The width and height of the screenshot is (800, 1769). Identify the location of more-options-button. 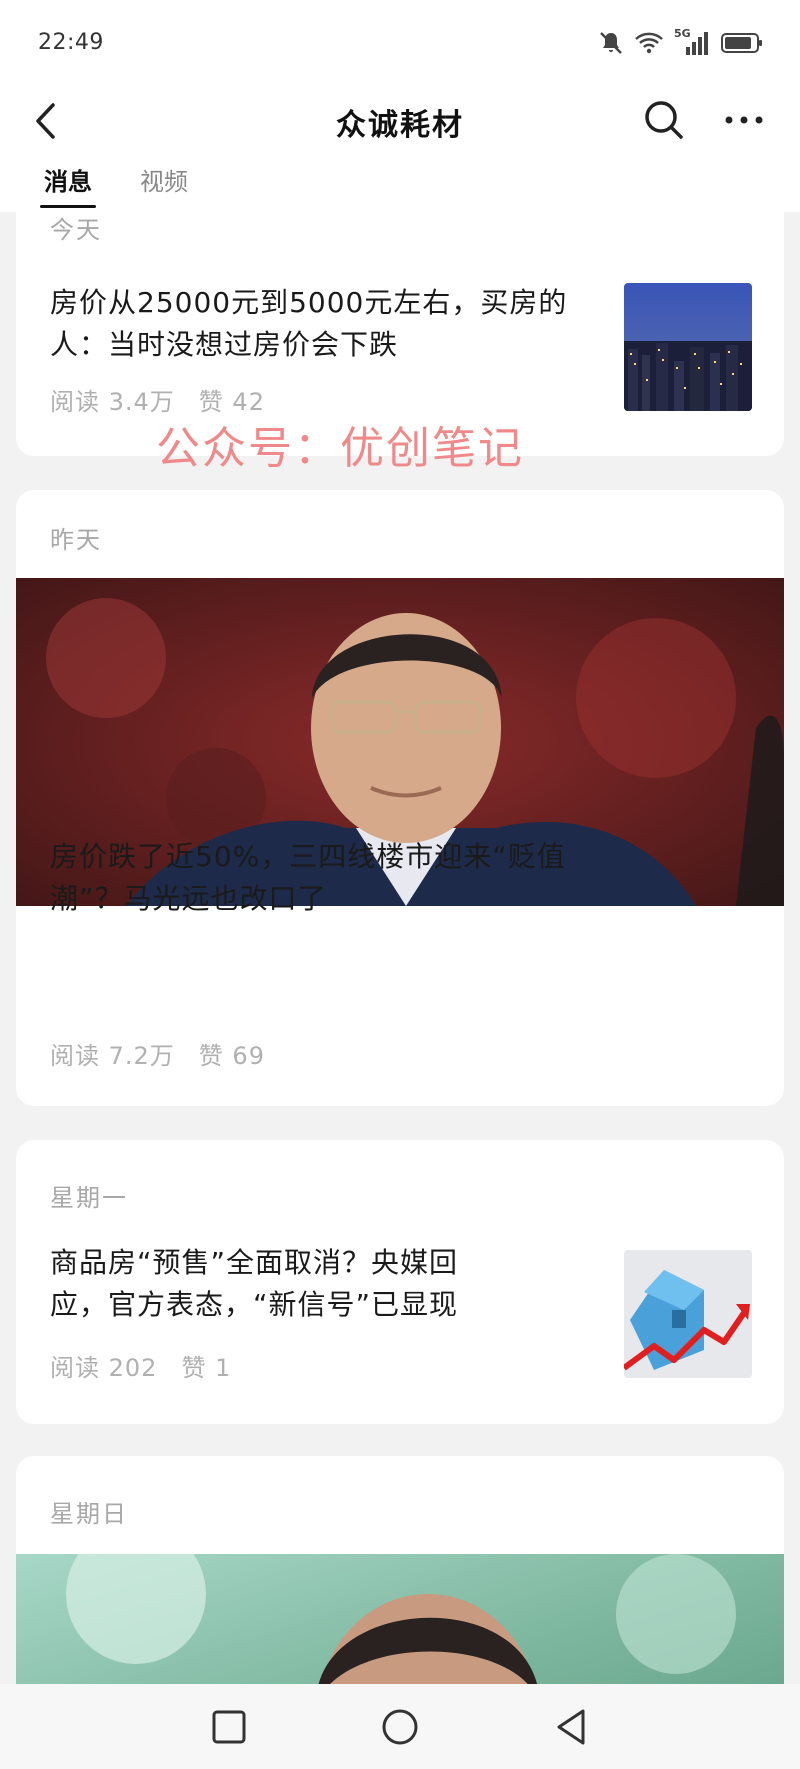
(744, 120).